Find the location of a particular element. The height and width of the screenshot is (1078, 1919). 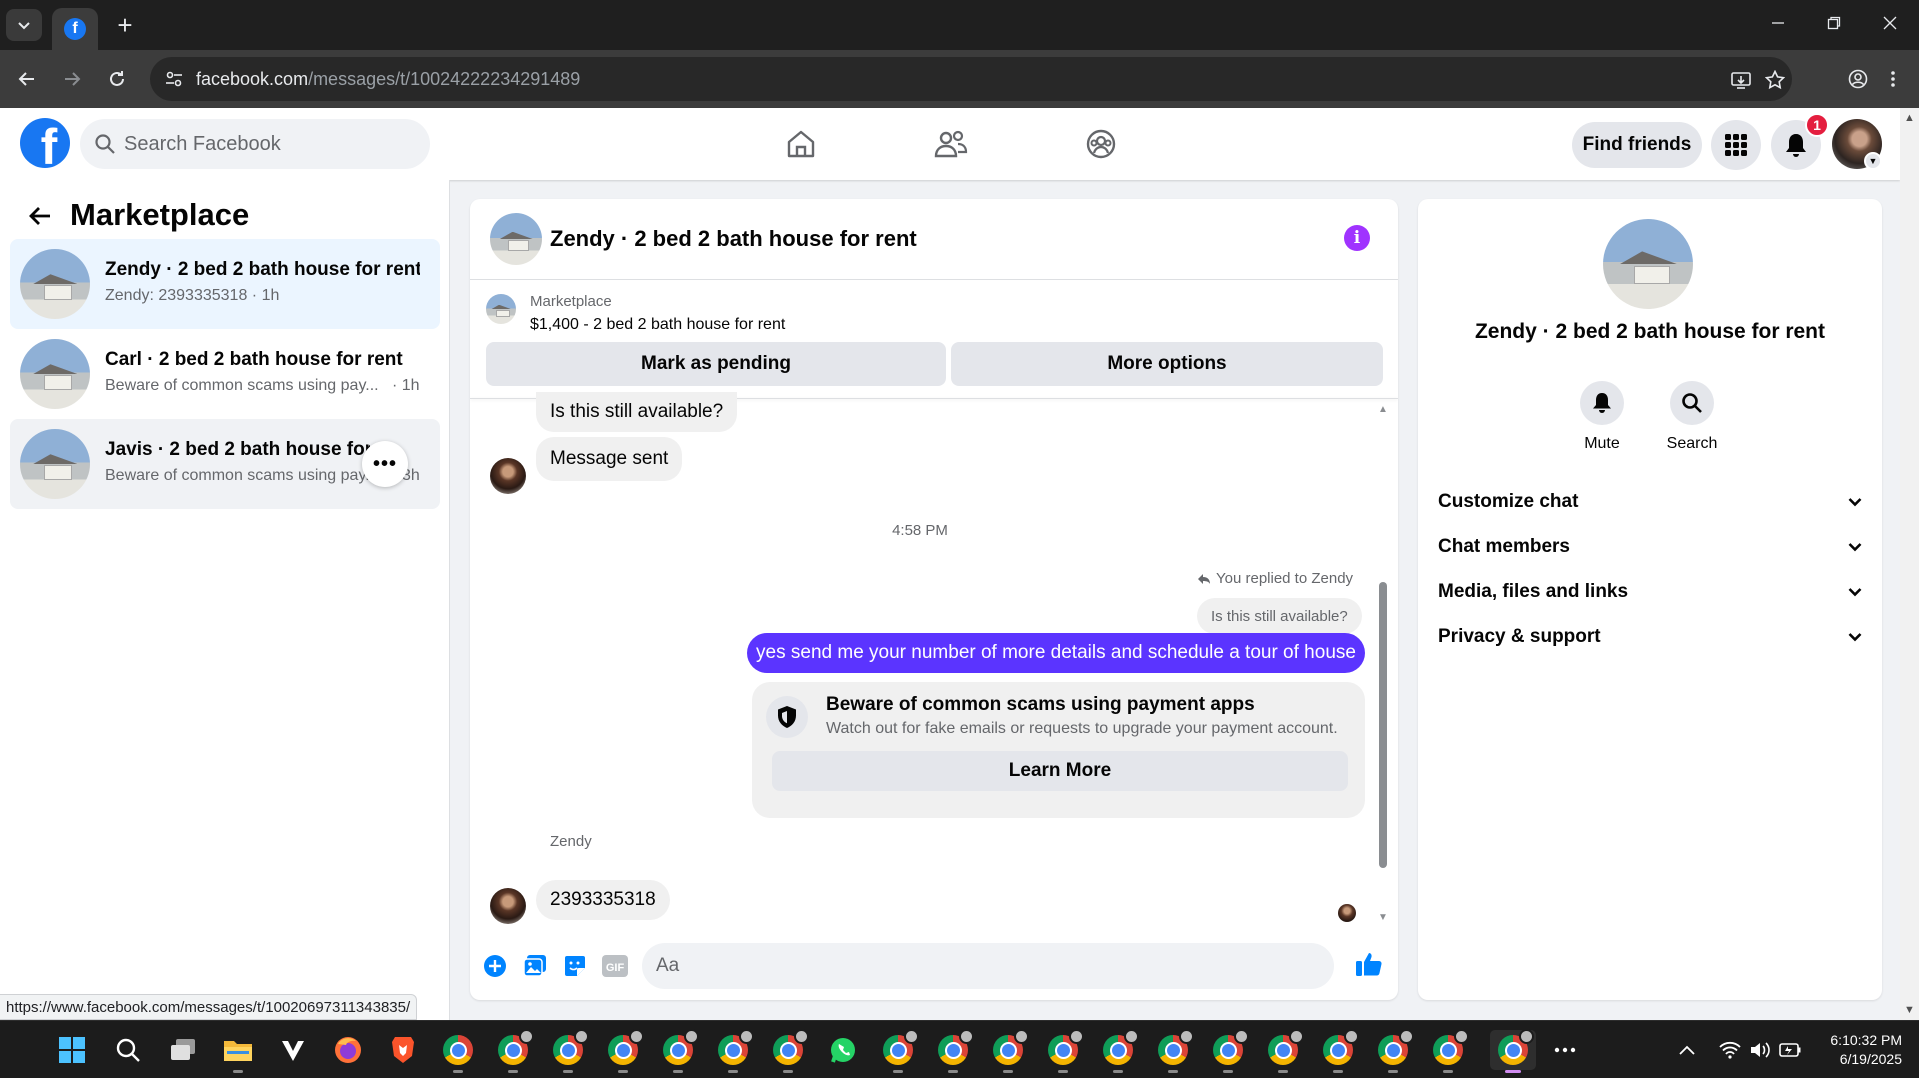

chat-scrollbar: ▲ ▼ is located at coordinates (1383, 664).